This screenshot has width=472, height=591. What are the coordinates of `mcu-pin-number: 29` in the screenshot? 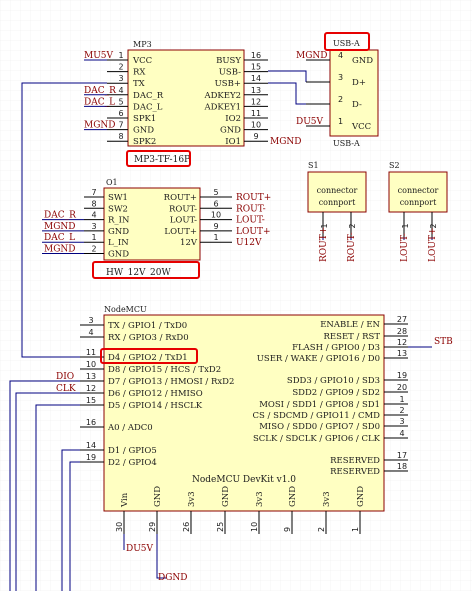 It's located at (152, 527).